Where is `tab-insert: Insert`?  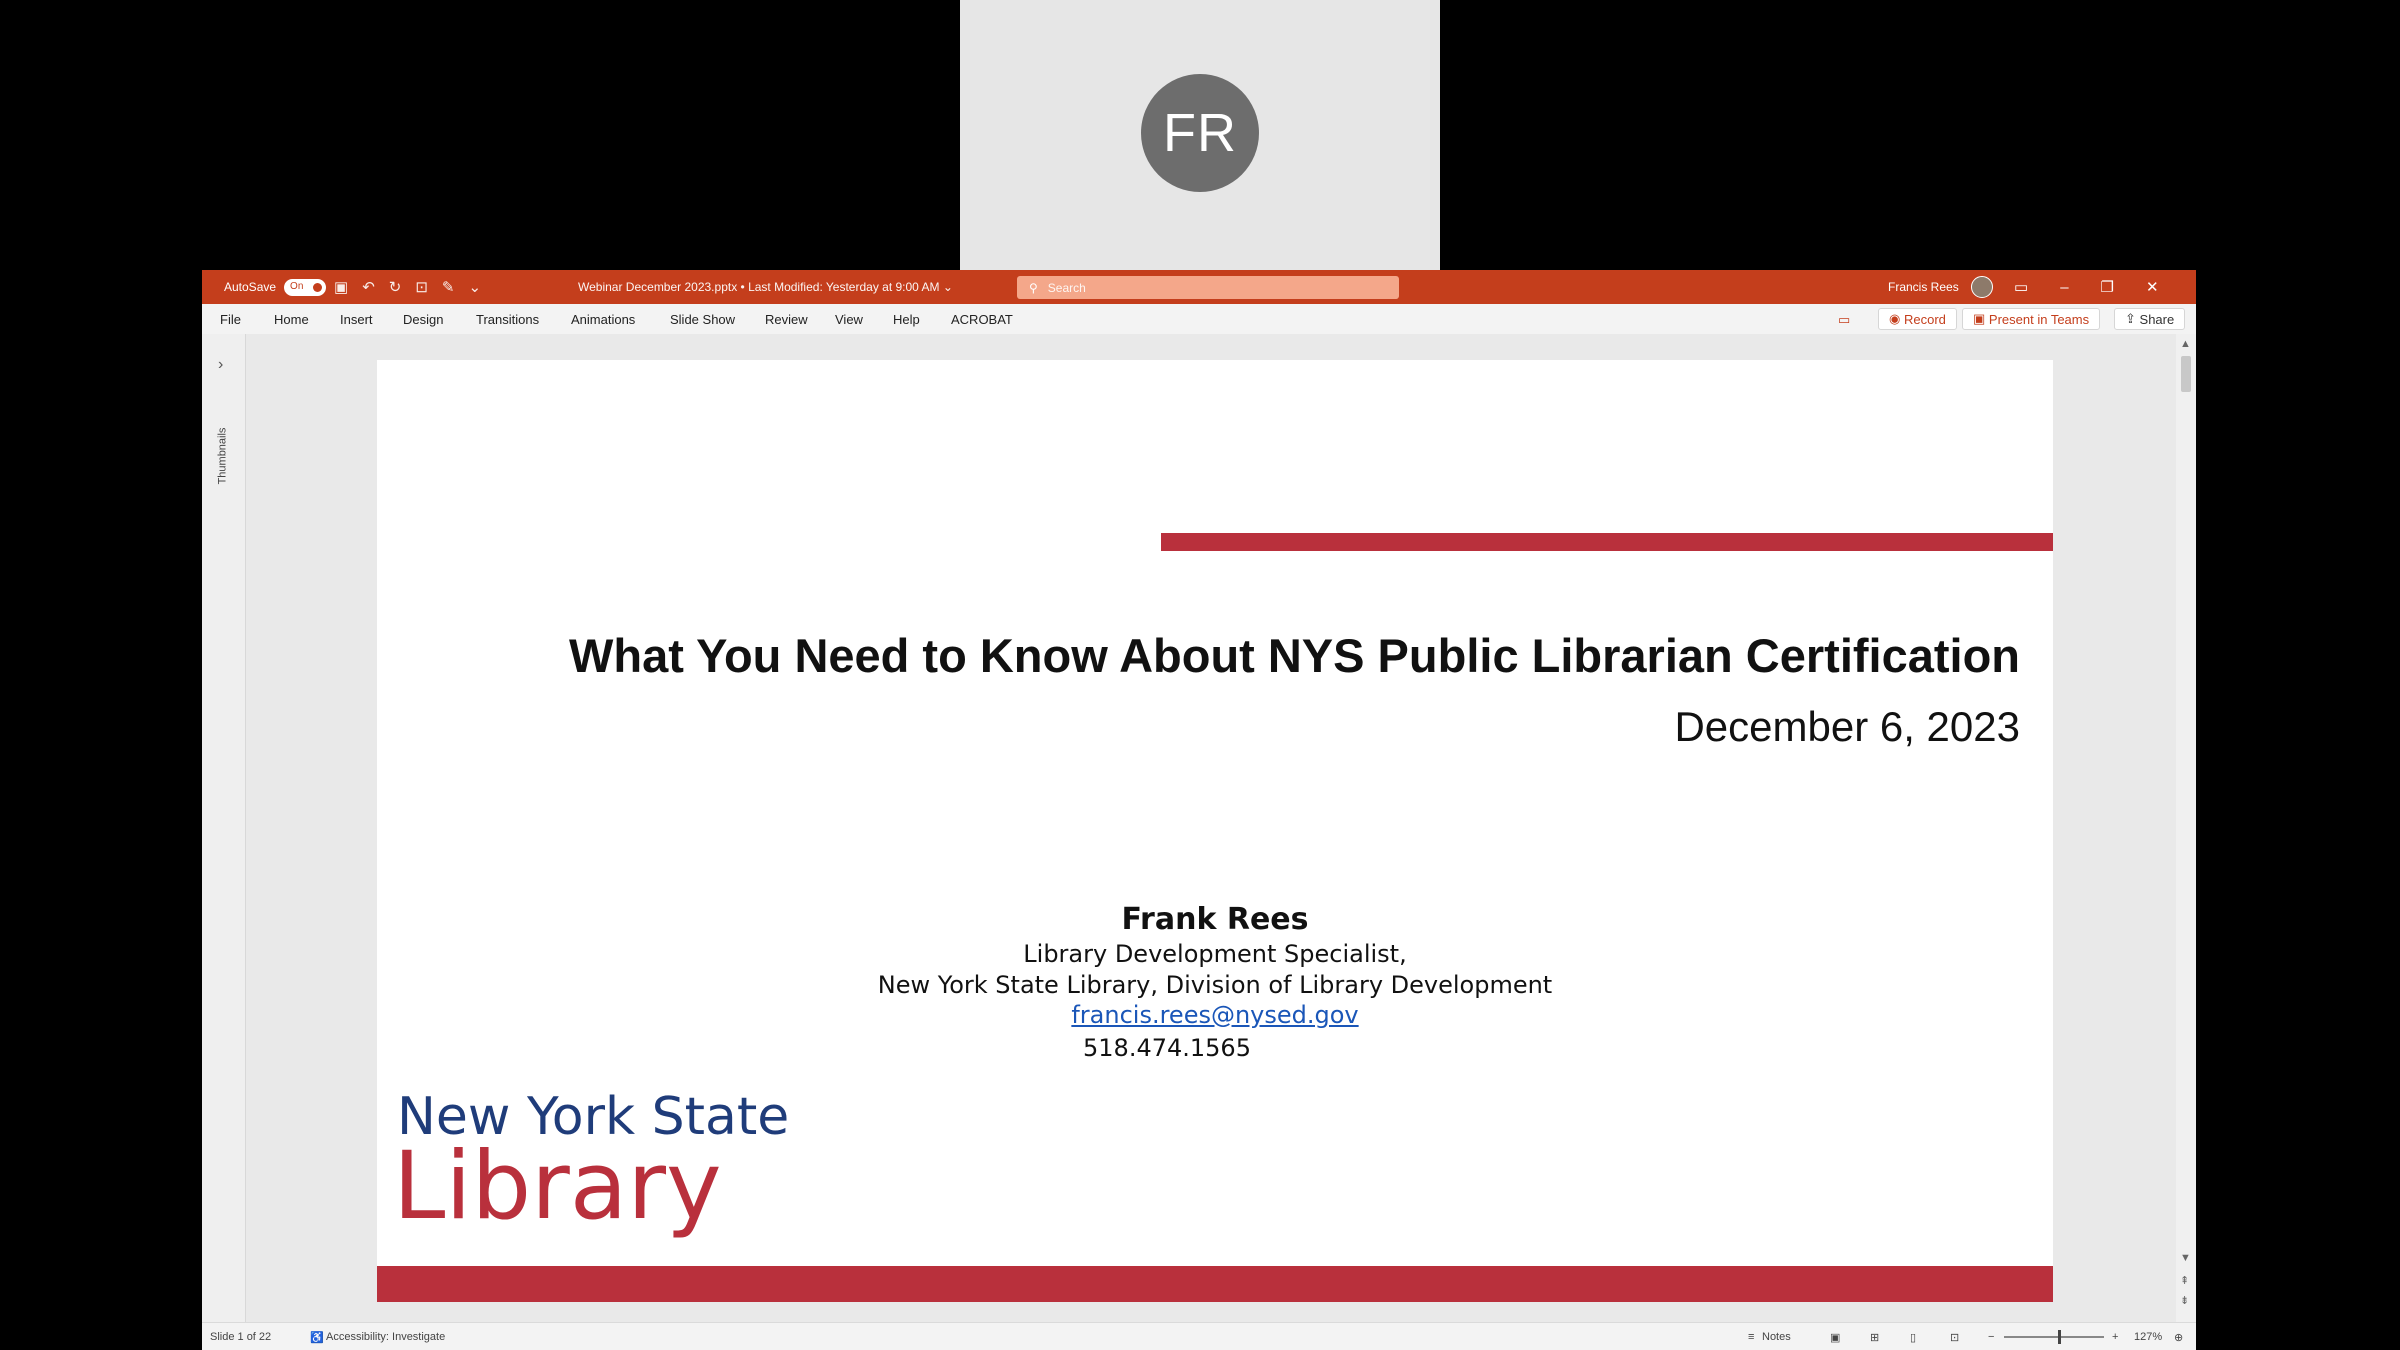 tab-insert: Insert is located at coordinates (356, 319).